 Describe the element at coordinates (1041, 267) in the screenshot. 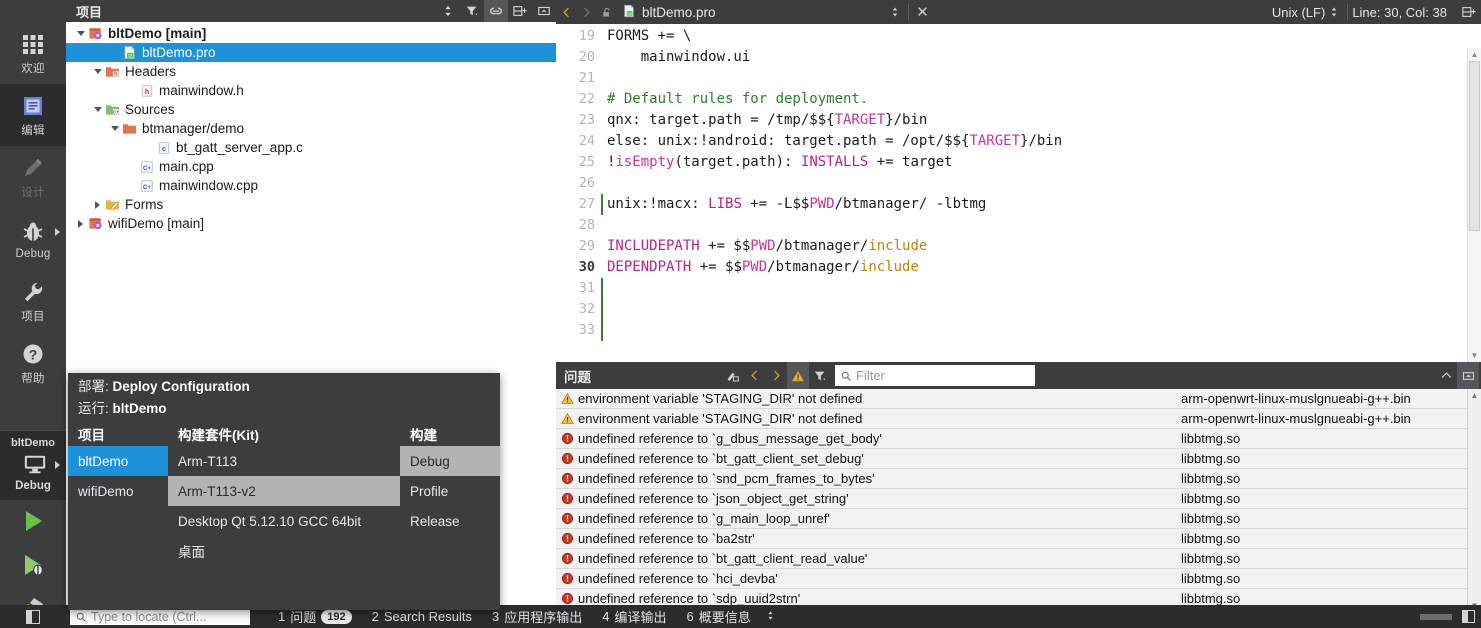

I see `code-line: DEPENDPATH += $$PWD/btmanager/include` at that location.